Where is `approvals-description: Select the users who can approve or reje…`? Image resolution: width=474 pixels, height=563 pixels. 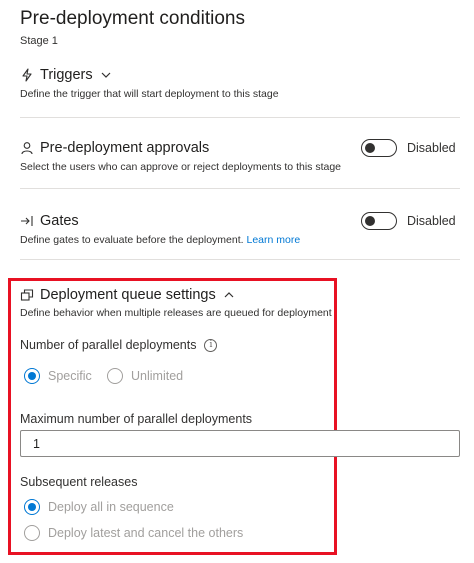 approvals-description: Select the users who can approve or reje… is located at coordinates (181, 167).